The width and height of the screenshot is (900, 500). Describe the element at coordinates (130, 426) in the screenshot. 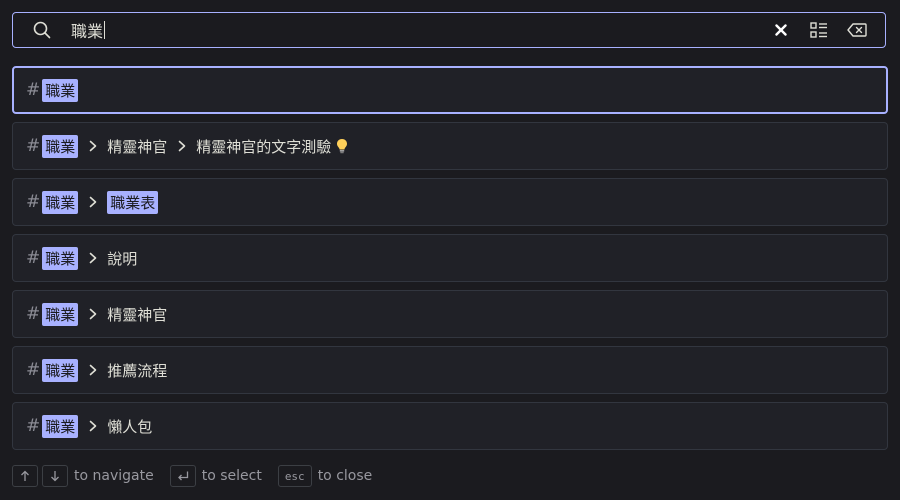

I see `result-path-segment: 懶人包` at that location.